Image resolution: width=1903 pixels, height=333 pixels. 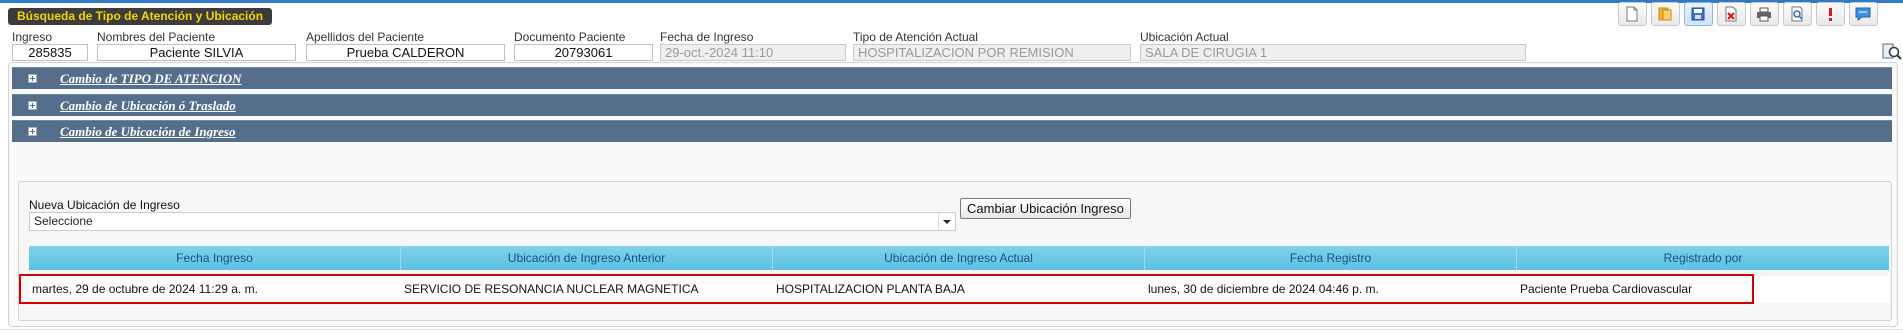 I want to click on ingreso-label: Ingreso, so click(x=32, y=37).